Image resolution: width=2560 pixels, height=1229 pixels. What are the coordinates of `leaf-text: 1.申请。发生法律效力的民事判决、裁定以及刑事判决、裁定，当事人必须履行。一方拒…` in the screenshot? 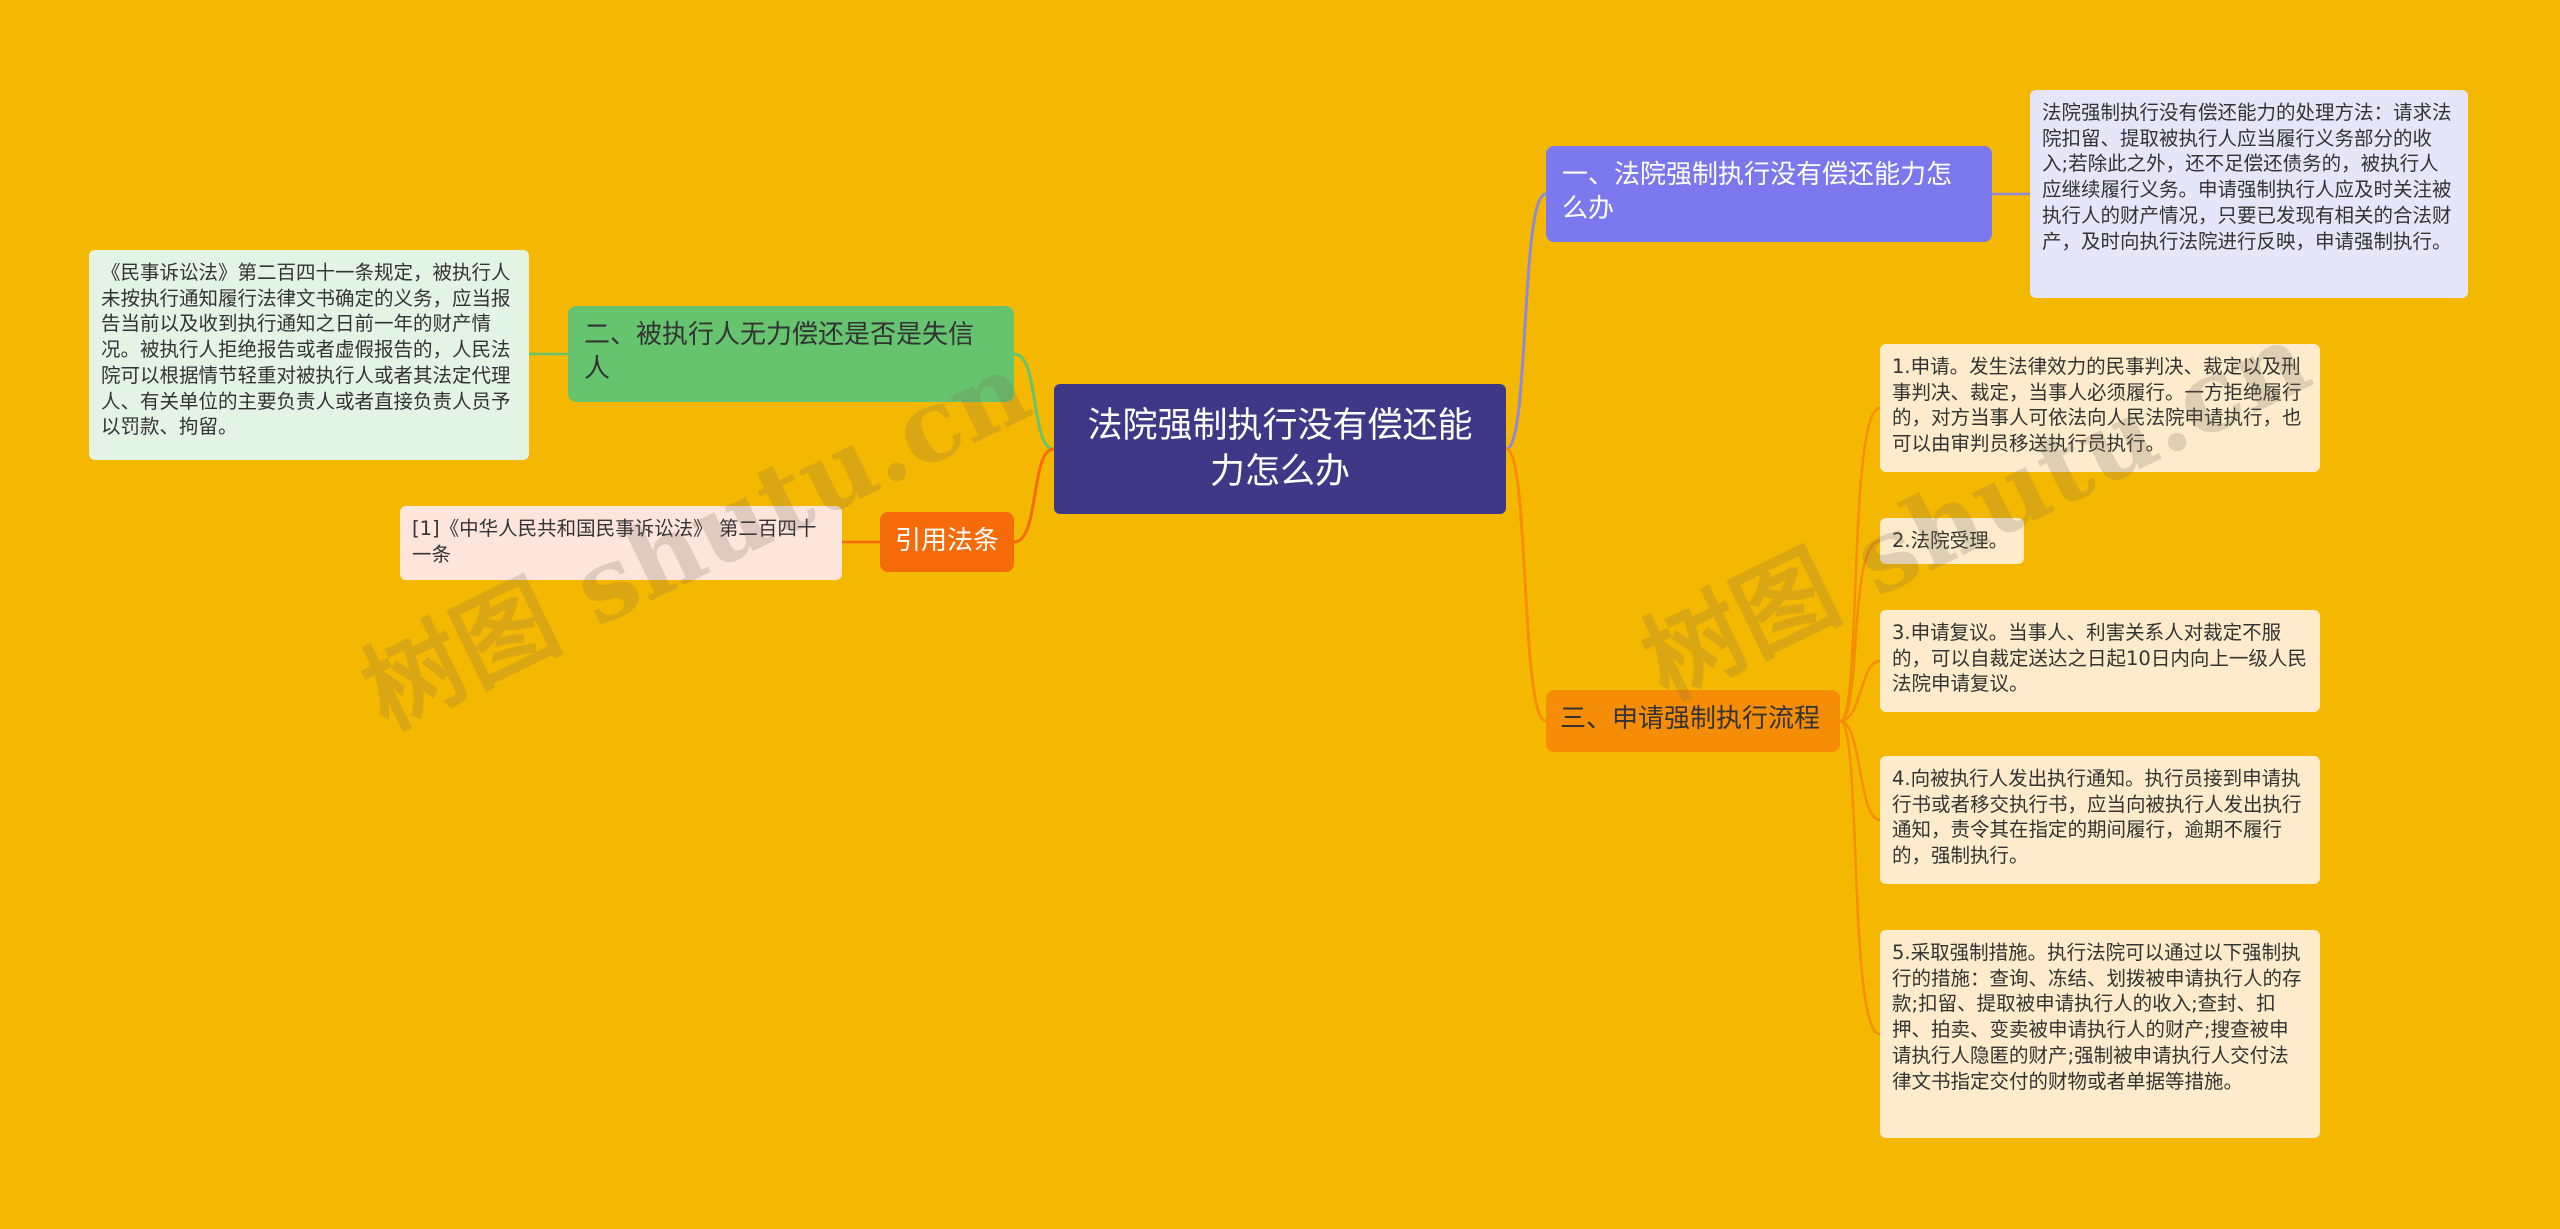 It's located at (2097, 405).